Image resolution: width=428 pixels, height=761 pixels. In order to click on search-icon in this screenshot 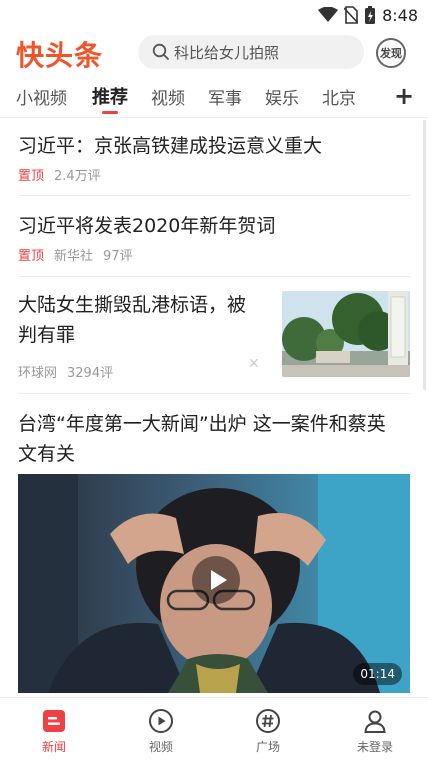, I will do `click(160, 51)`.